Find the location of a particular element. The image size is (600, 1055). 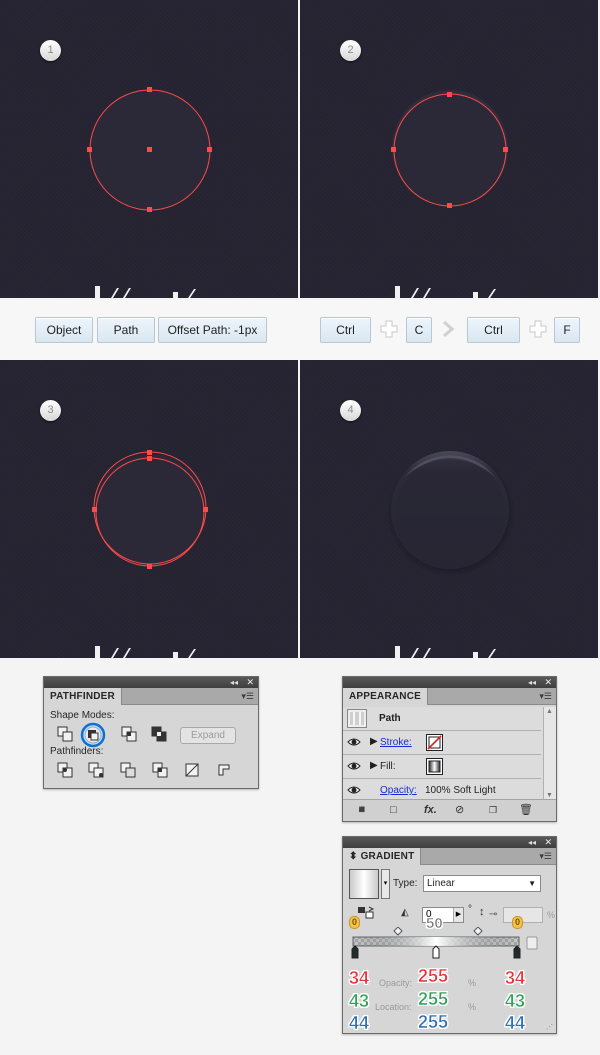

inner-circle-shape is located at coordinates (450, 150).